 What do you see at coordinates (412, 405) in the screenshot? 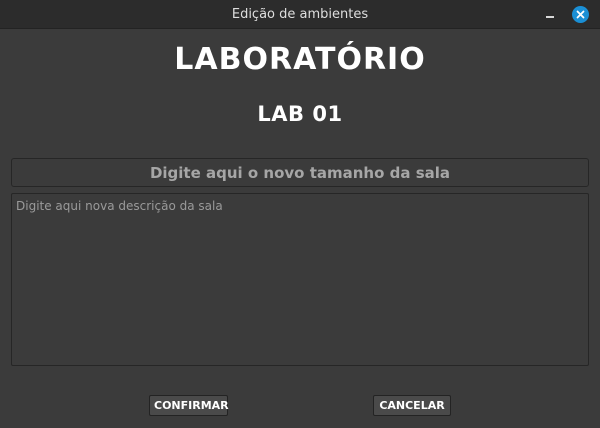
I see `cancel-button: CANCELAR` at bounding box center [412, 405].